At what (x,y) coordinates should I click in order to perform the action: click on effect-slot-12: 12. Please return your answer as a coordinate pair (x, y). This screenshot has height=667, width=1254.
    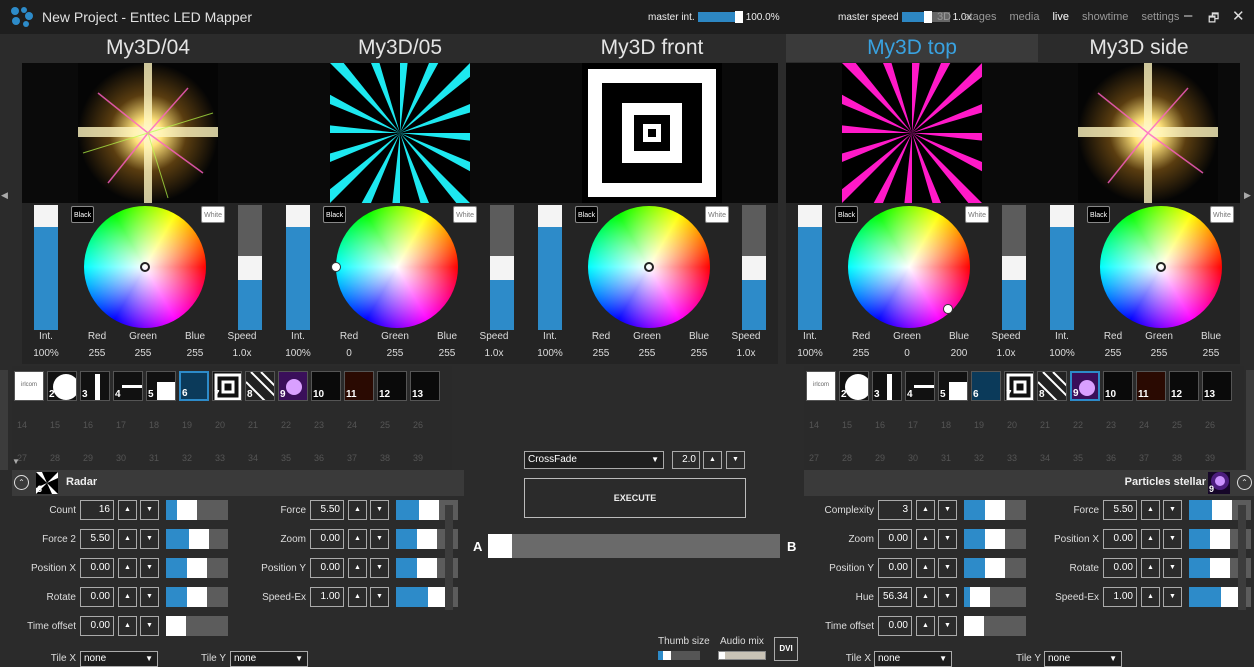
    Looking at the image, I should click on (1184, 386).